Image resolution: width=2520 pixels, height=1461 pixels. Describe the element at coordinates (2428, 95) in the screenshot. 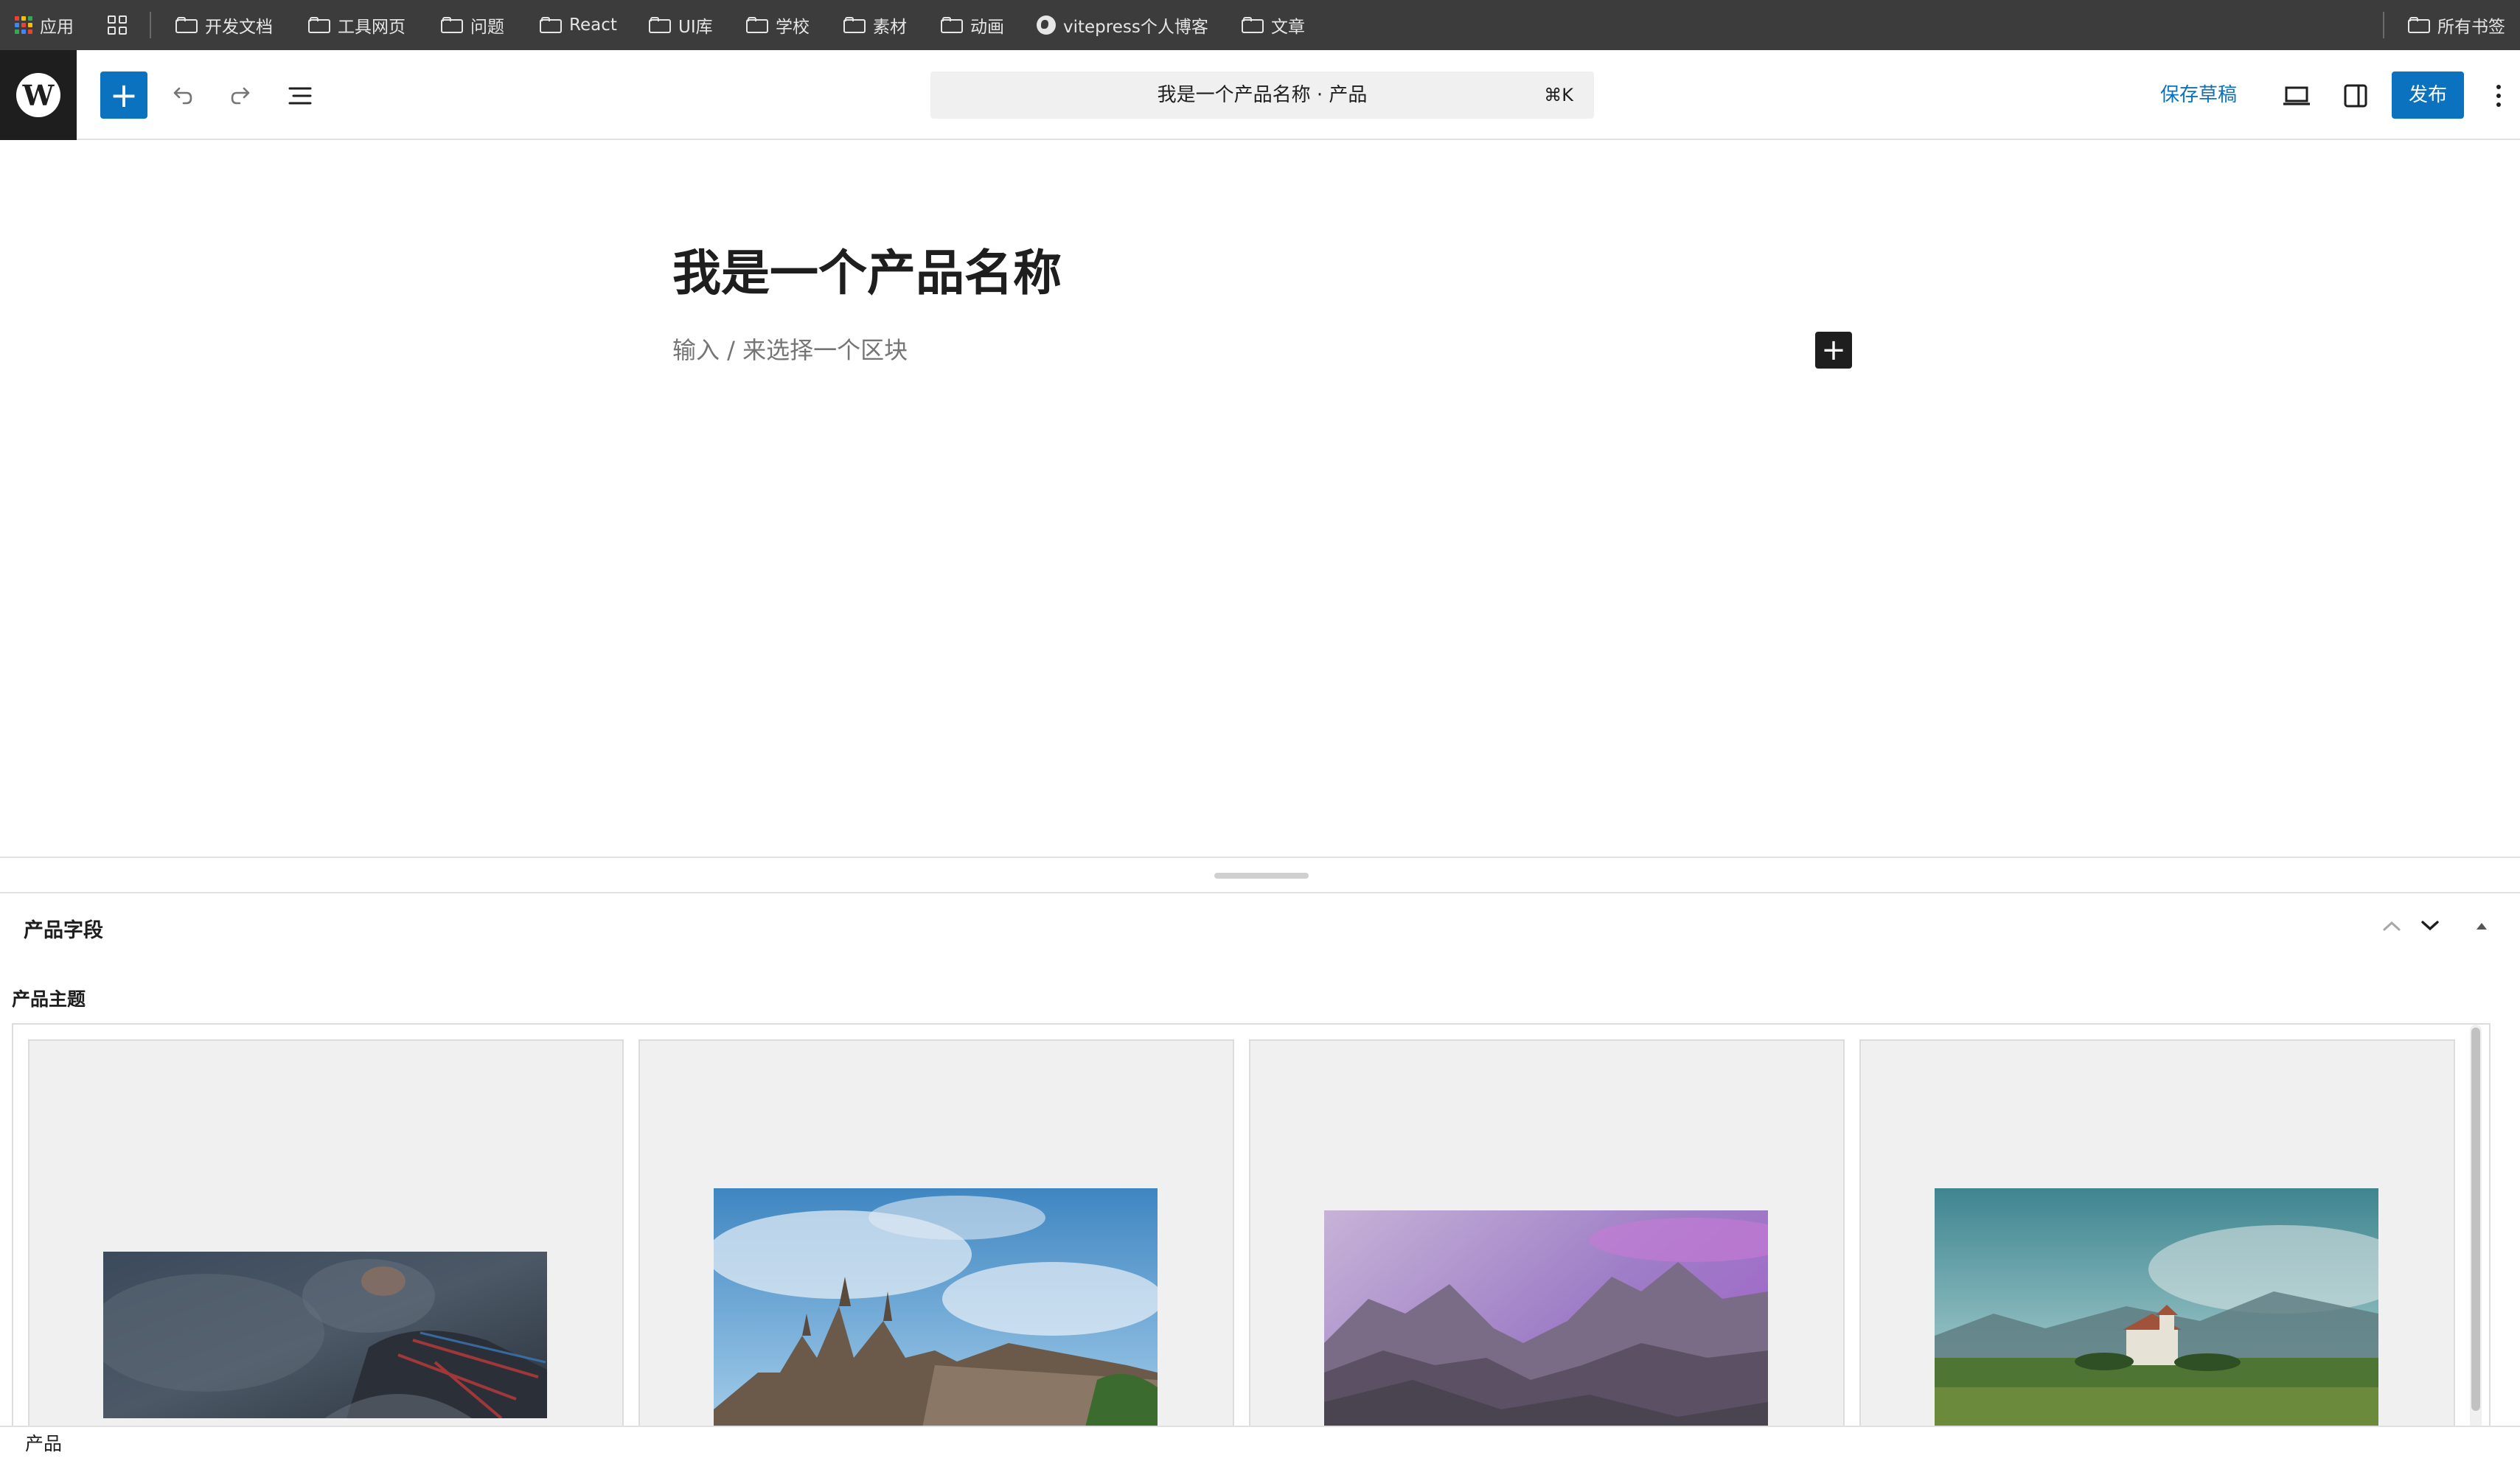

I see `publish-button: 发布` at that location.